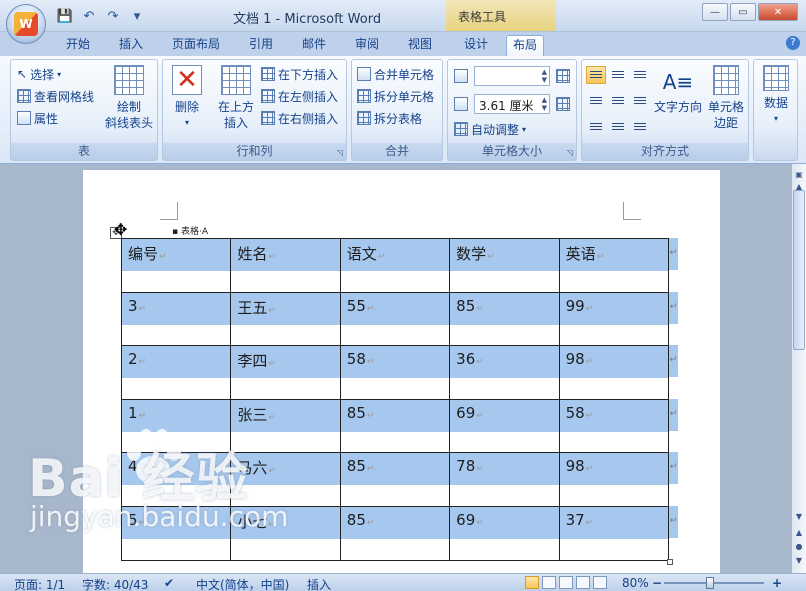  Describe the element at coordinates (490, 129) in the screenshot. I see `autofit-button: 自动调整 ▾` at that location.